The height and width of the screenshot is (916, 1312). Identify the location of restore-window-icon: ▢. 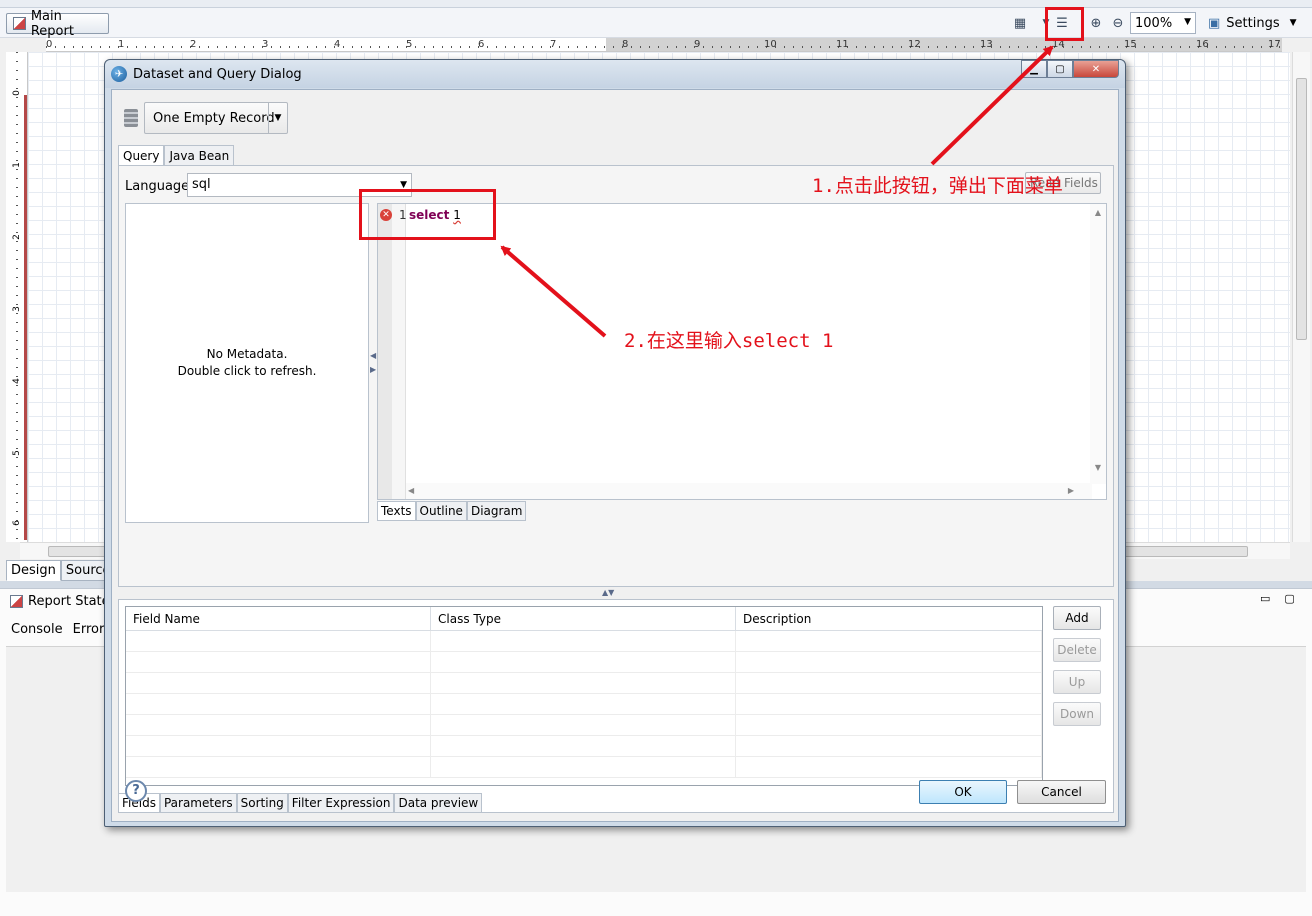
(1060, 69).